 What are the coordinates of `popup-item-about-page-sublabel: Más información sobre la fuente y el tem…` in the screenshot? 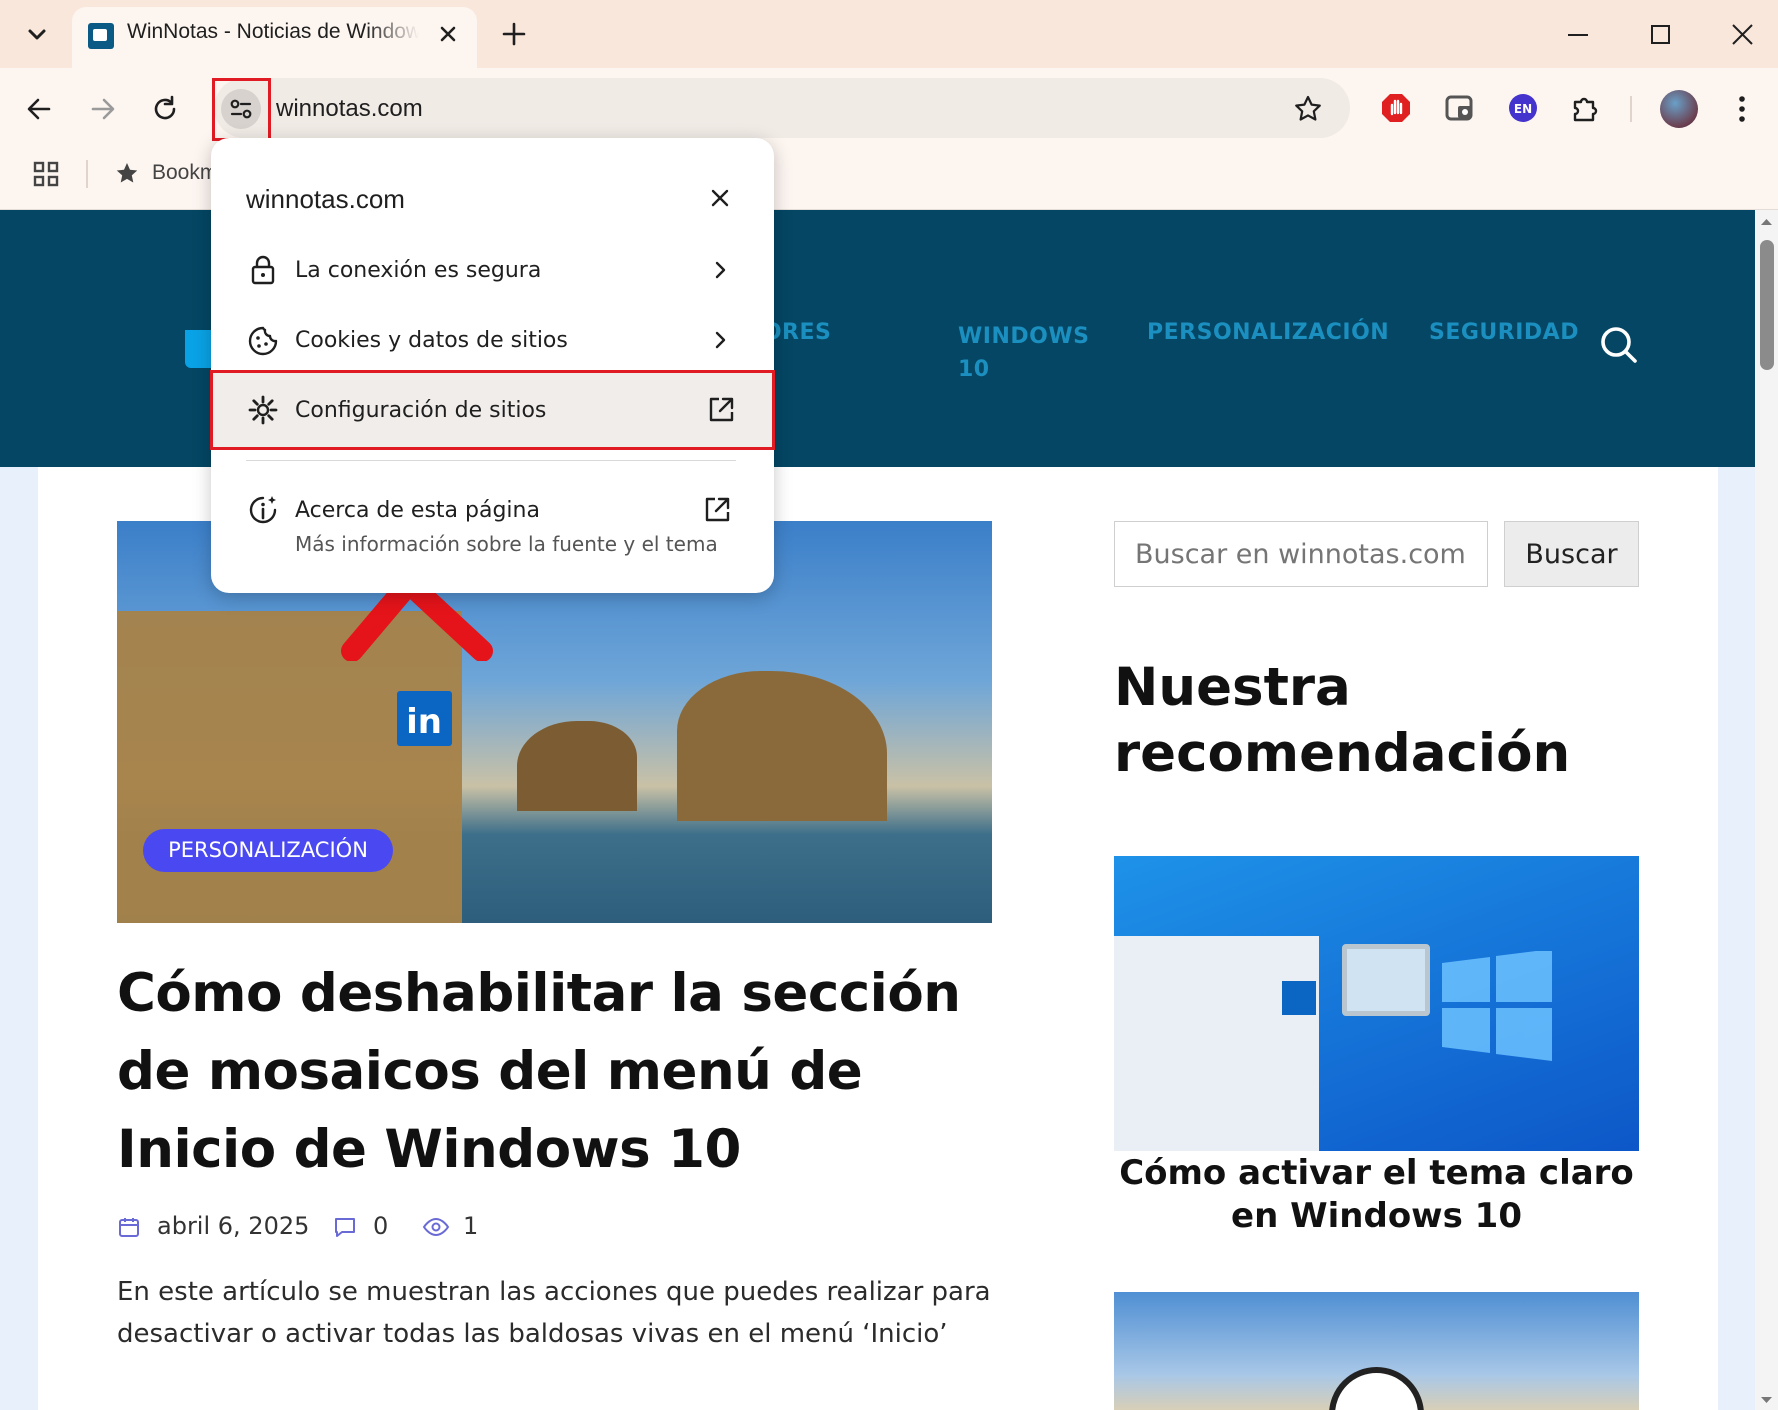 It's located at (506, 544).